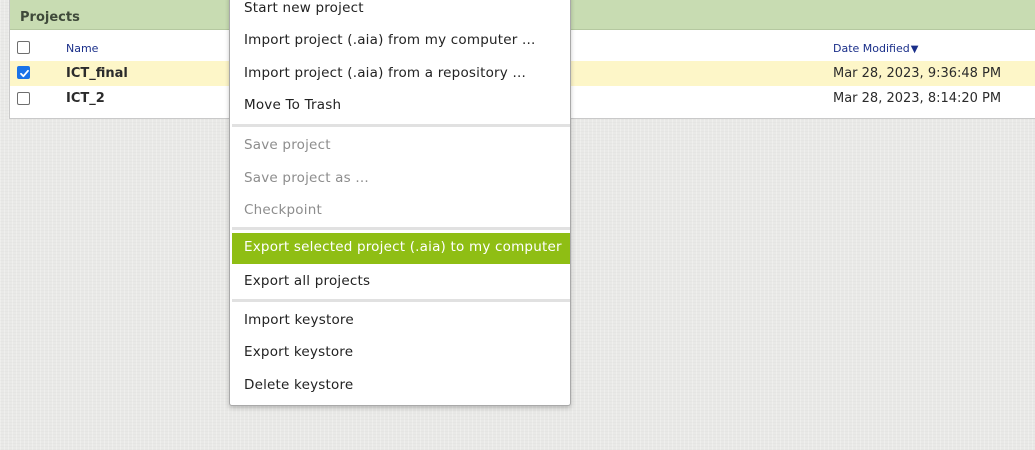  What do you see at coordinates (401, 106) in the screenshot?
I see `menu-item-move-to-trash: Move To Trash` at bounding box center [401, 106].